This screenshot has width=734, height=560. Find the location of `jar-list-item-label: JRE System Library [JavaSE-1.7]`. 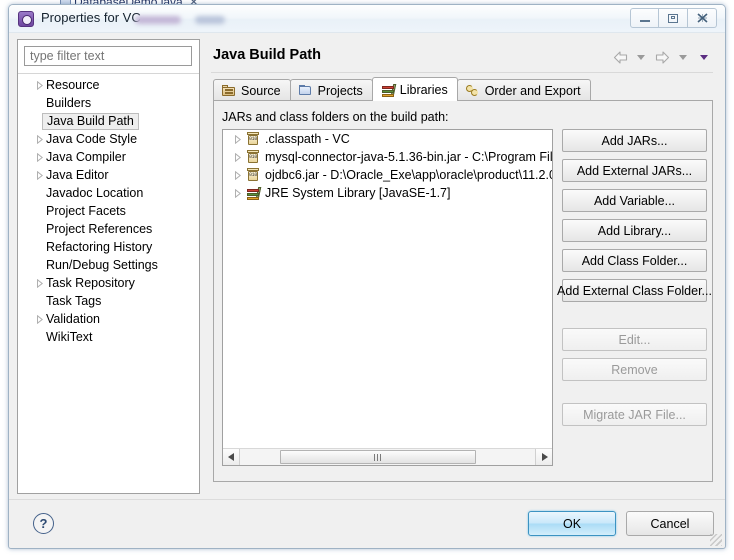

jar-list-item-label: JRE System Library [JavaSE-1.7] is located at coordinates (358, 193).